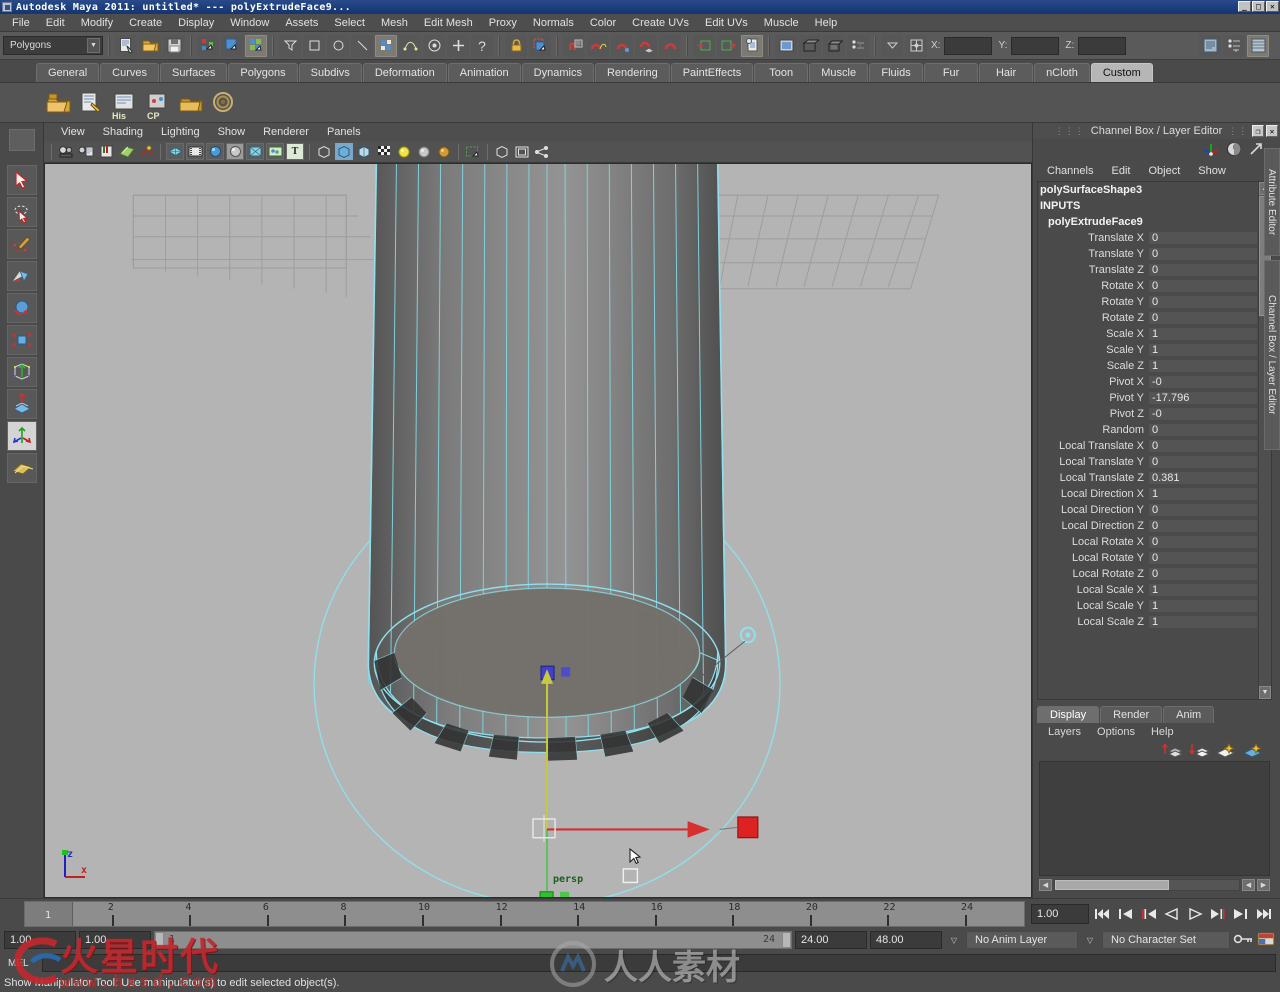  What do you see at coordinates (574, 45) in the screenshot?
I see `snap-grid-icon` at bounding box center [574, 45].